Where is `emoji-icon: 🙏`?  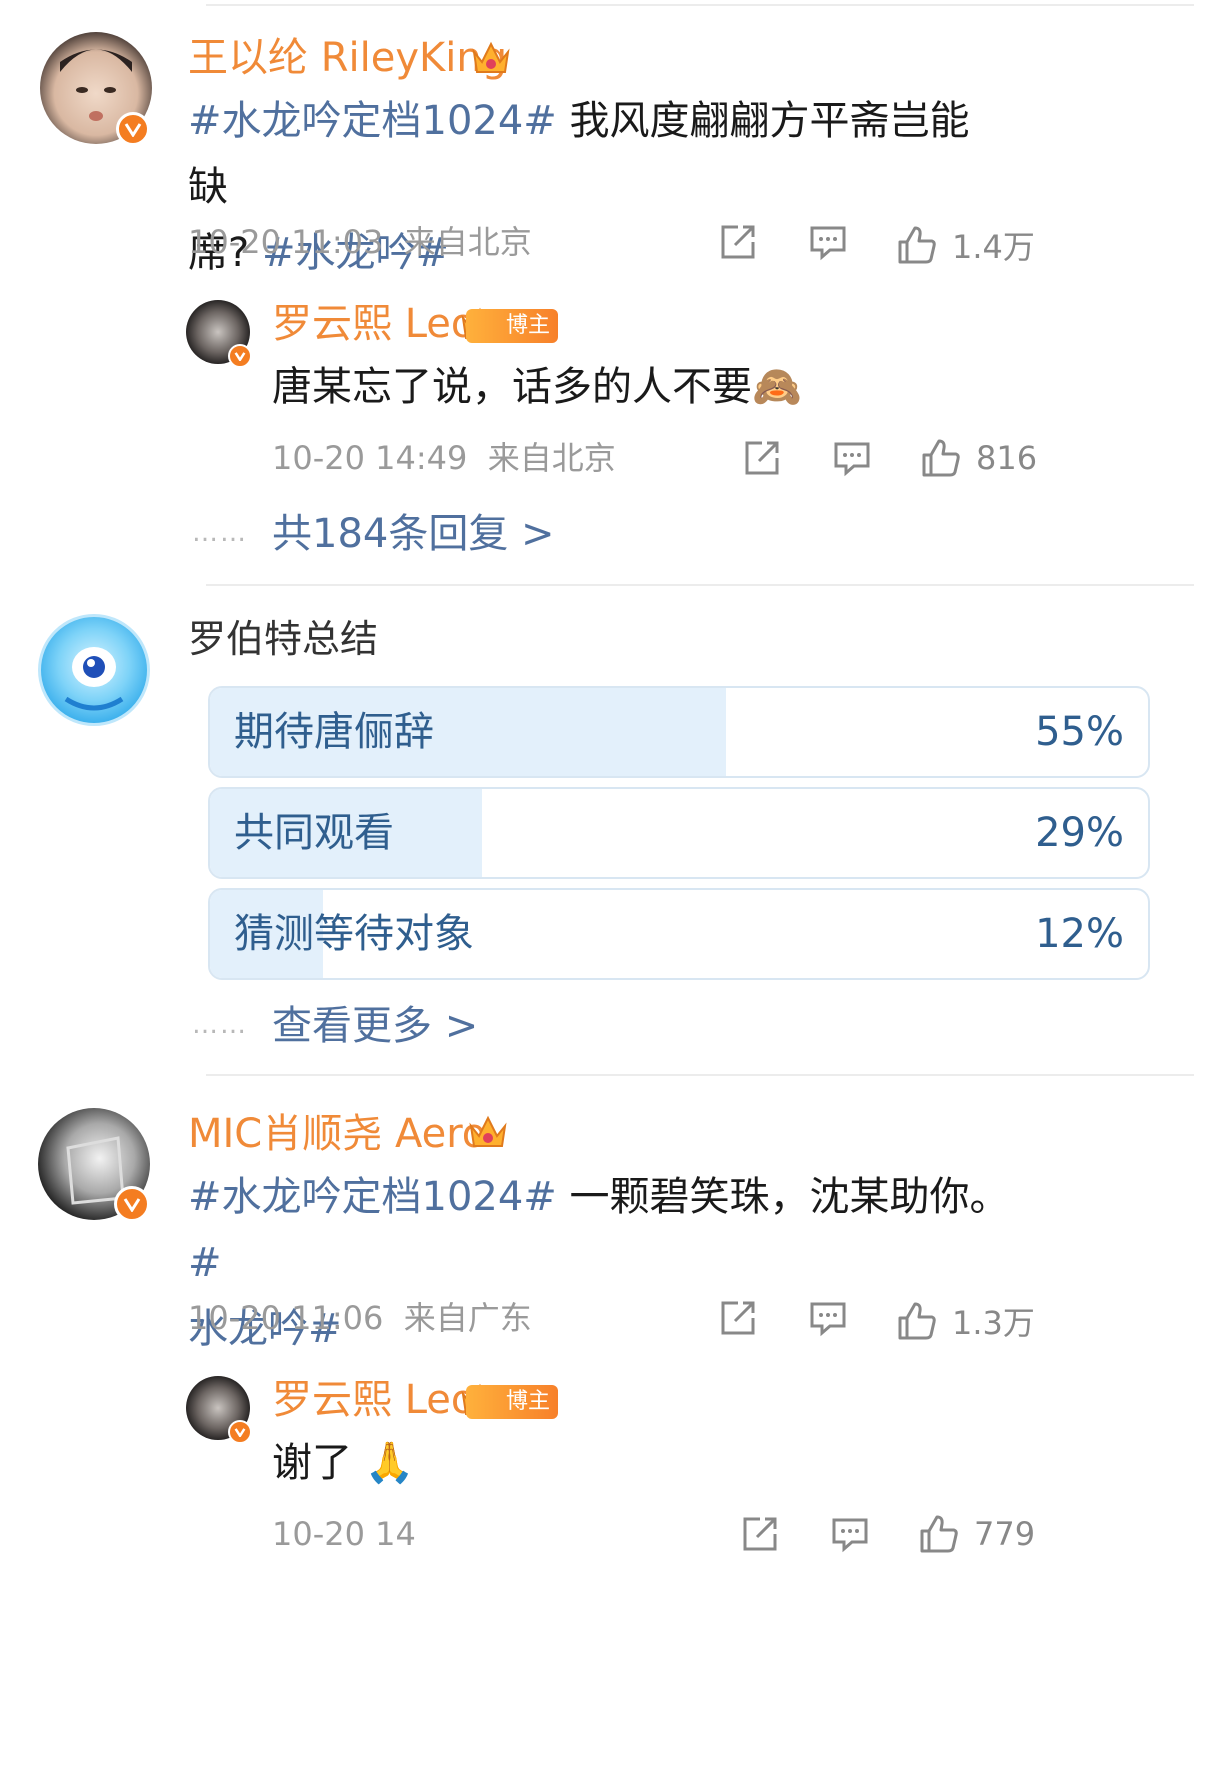 emoji-icon: 🙏 is located at coordinates (389, 1463).